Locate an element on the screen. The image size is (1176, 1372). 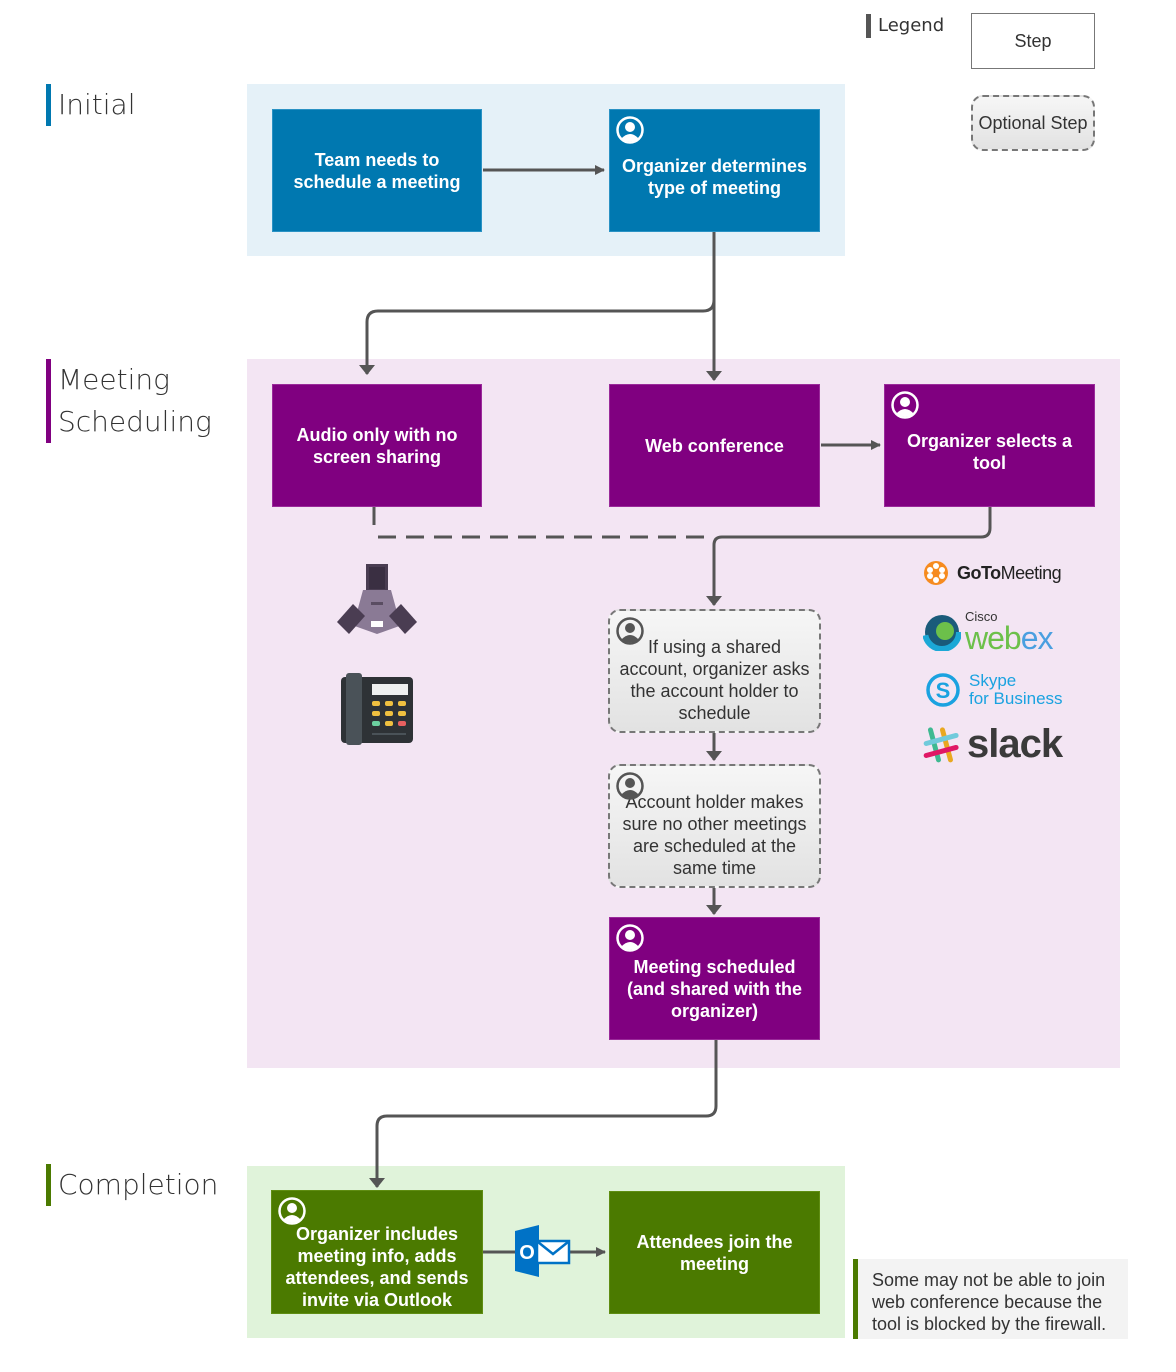
connector-scheduled-to-includes is located at coordinates (543, 1114).